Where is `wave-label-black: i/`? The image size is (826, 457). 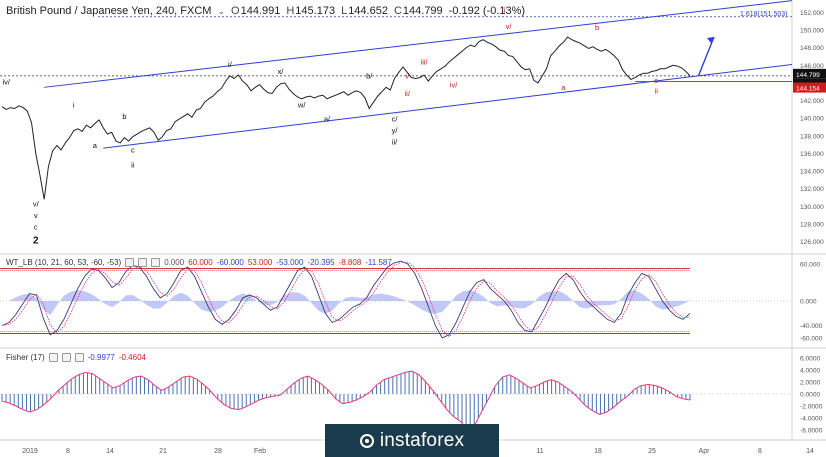
wave-label-black: i/ is located at coordinates (230, 64).